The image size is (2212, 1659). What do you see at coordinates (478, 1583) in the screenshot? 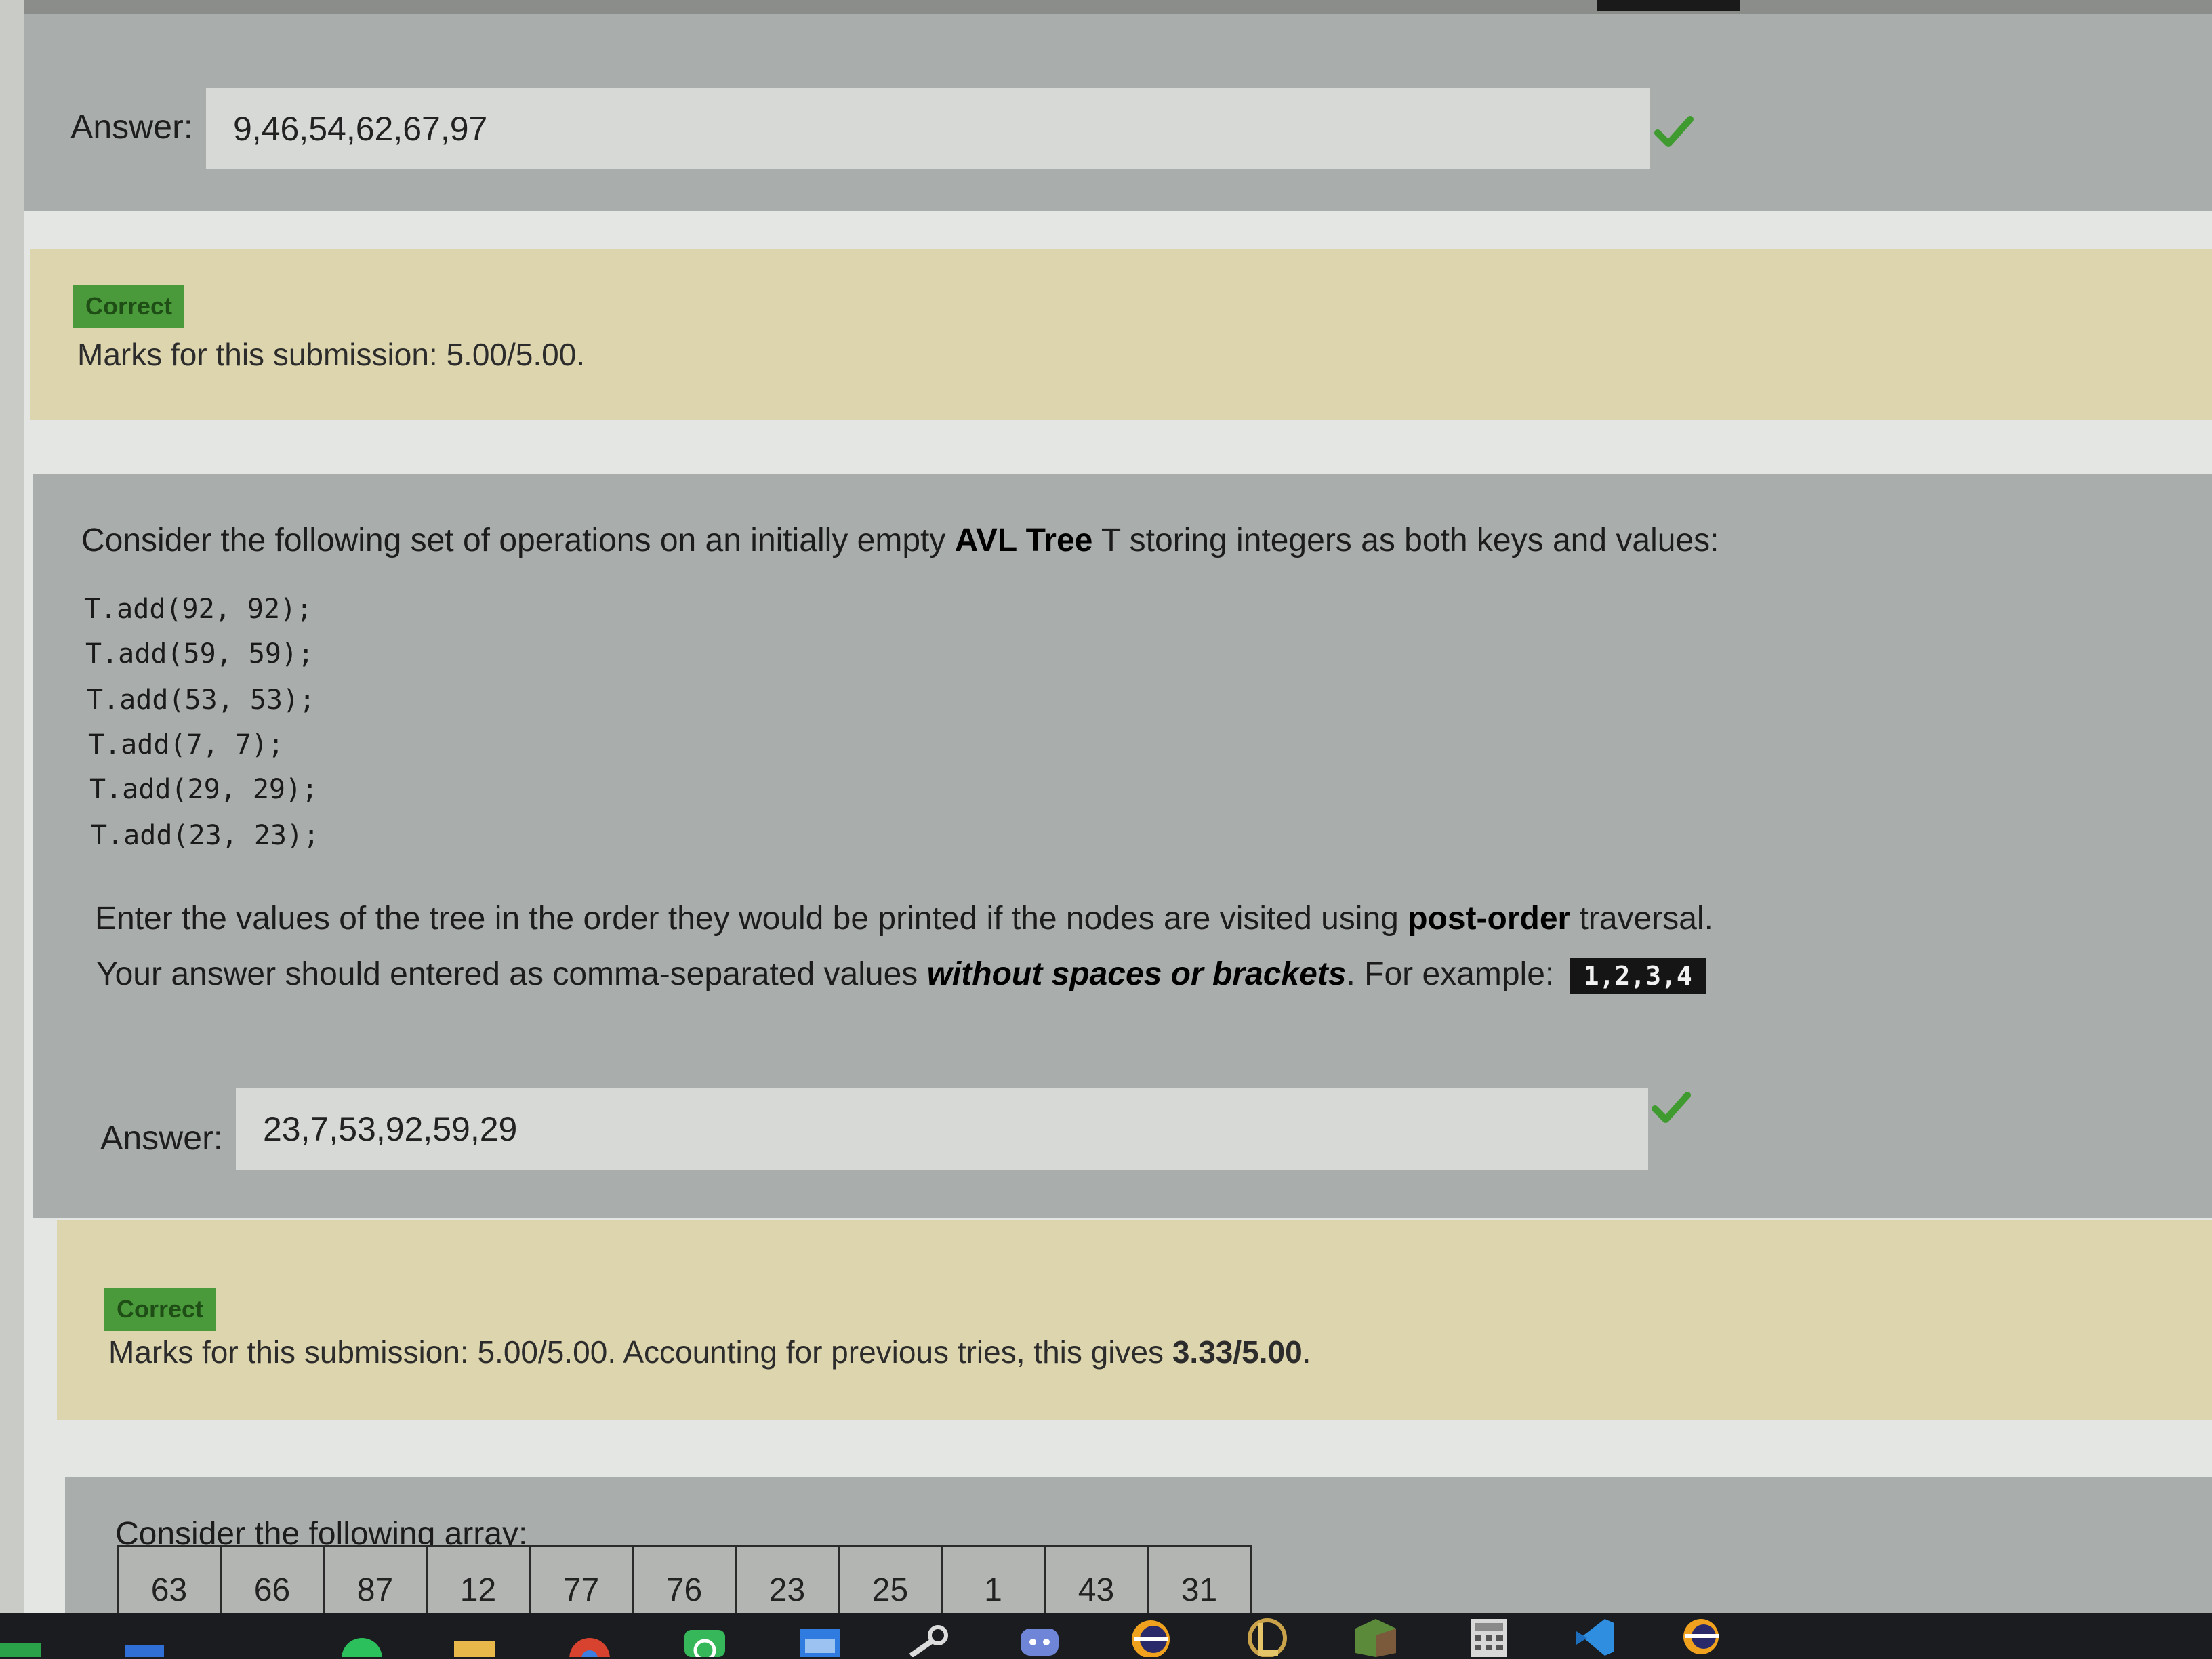
I see `array-cell: 12` at bounding box center [478, 1583].